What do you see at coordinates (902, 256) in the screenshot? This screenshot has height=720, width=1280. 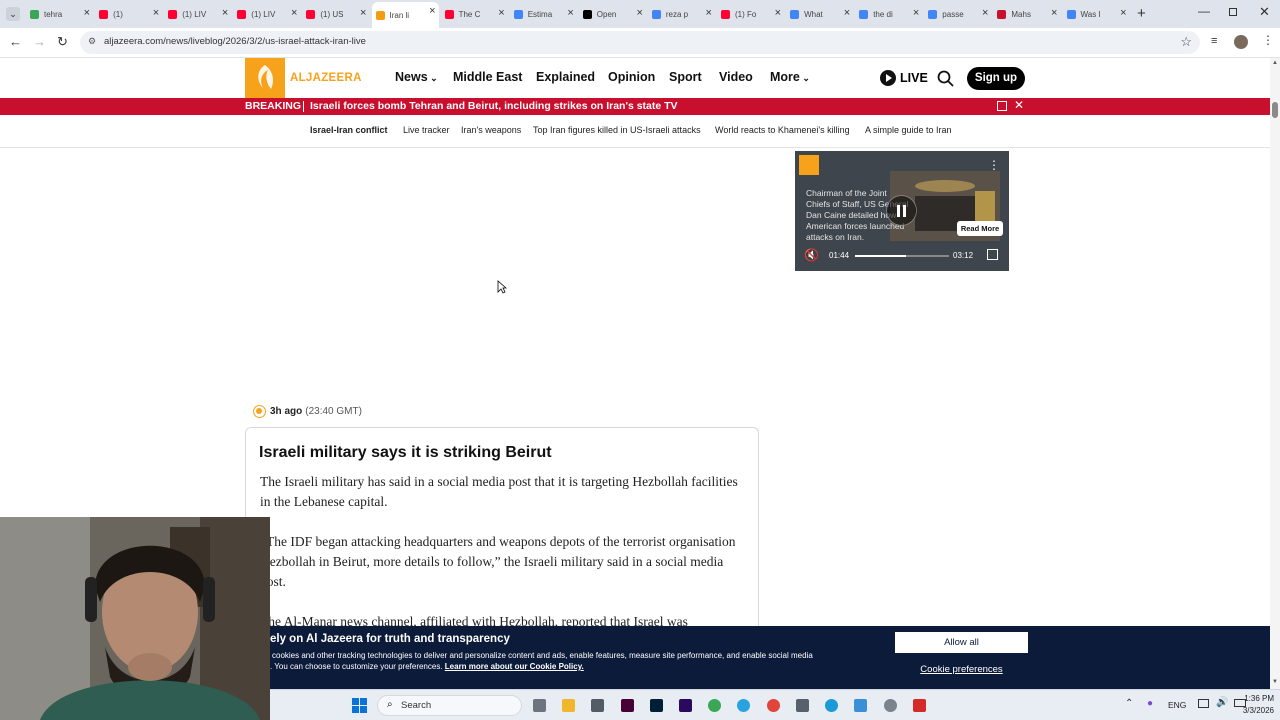 I see `video-progress-track` at bounding box center [902, 256].